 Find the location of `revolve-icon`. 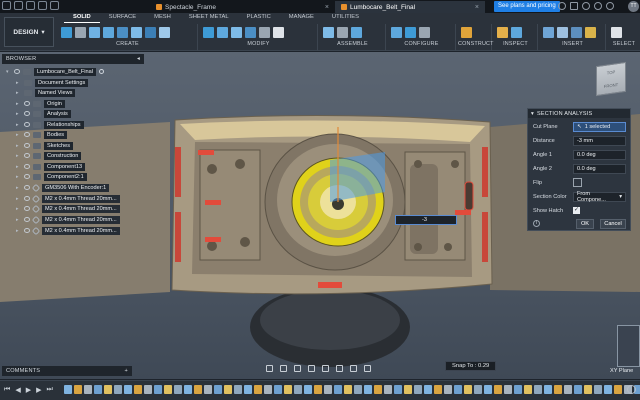

revolve-icon is located at coordinates (108, 32).